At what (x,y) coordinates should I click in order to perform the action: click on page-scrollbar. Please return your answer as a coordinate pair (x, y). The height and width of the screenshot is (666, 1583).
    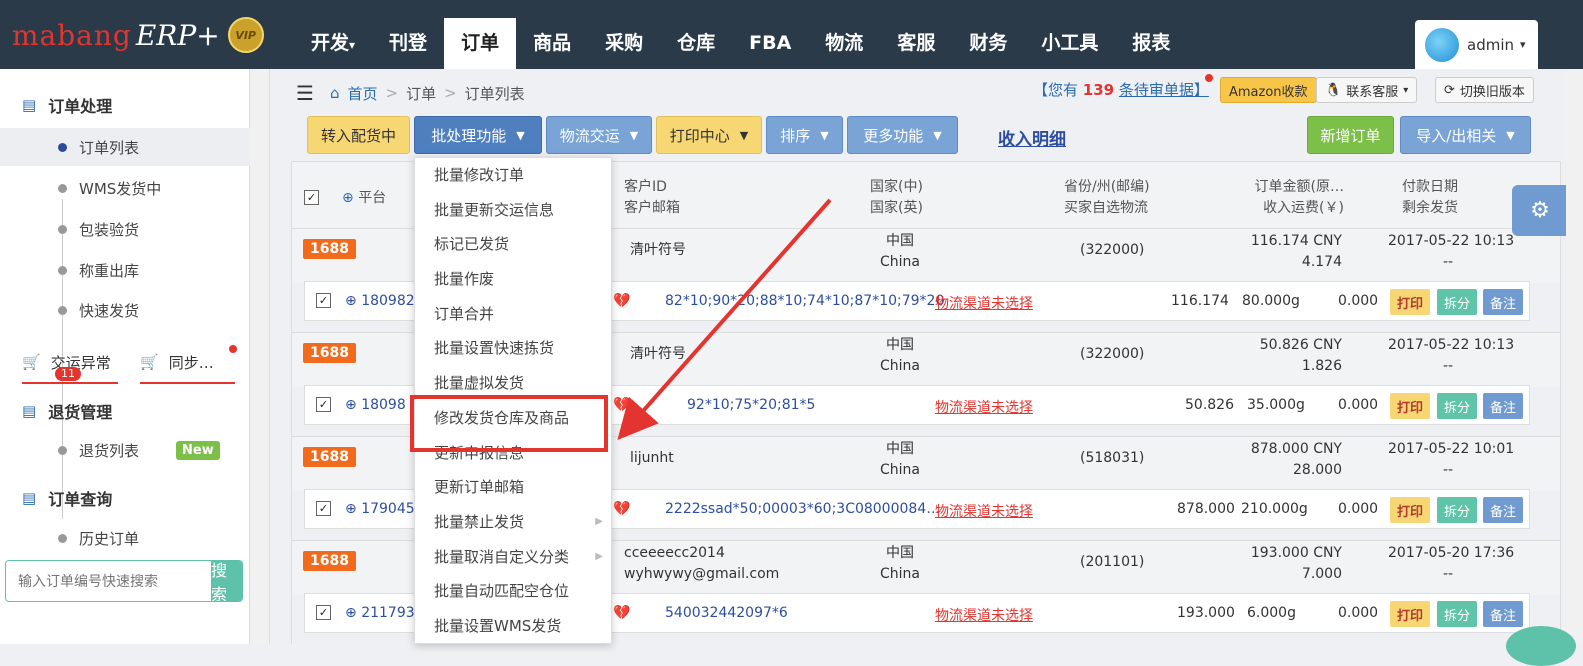
    Looking at the image, I should click on (1574, 356).